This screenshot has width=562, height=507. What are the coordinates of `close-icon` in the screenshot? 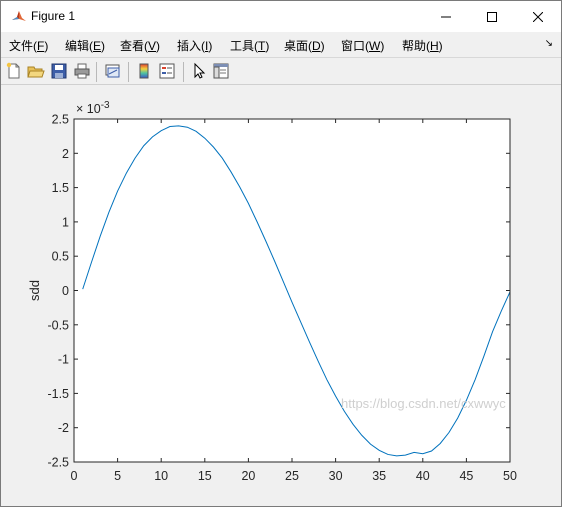 It's located at (538, 16).